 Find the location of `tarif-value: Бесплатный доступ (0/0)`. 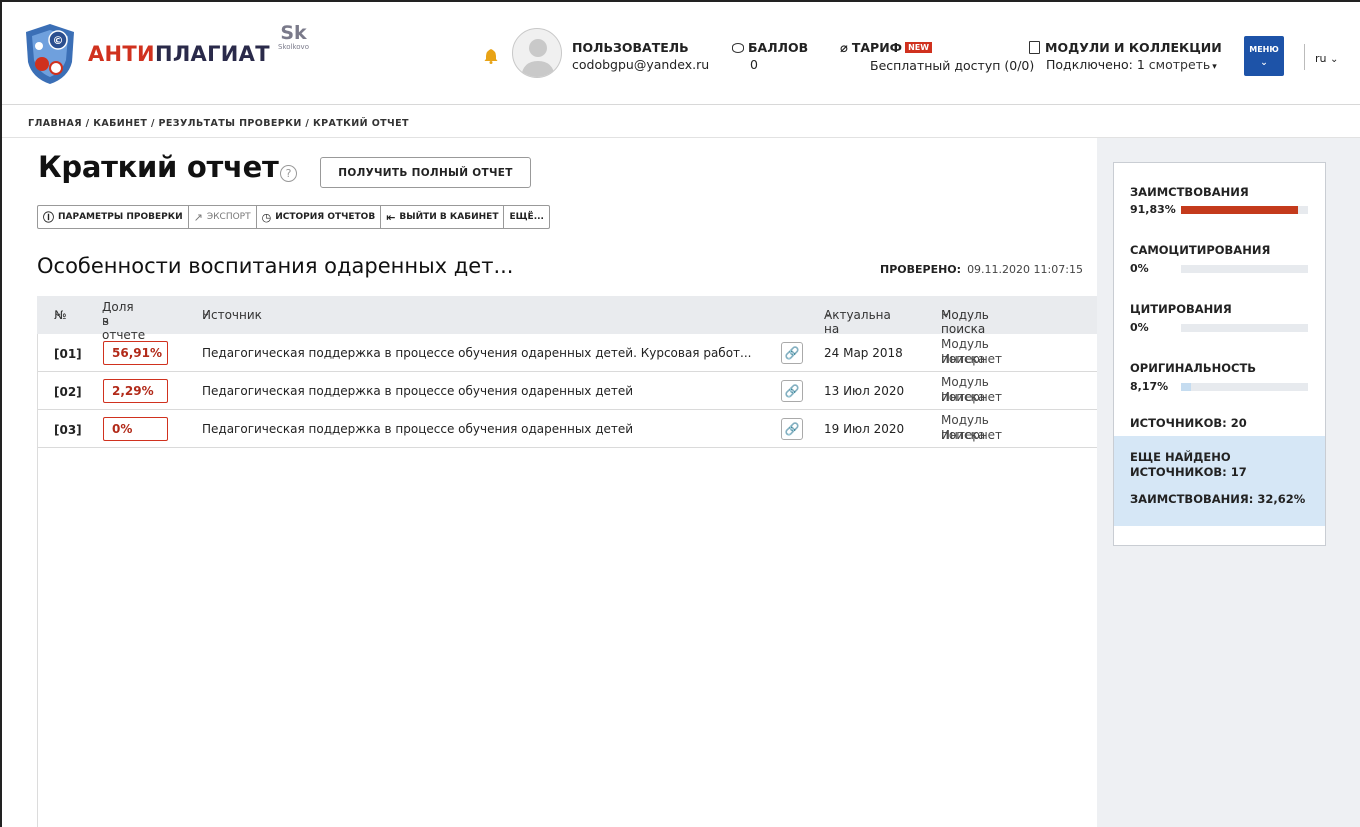

tarif-value: Бесплатный доступ (0/0) is located at coordinates (952, 65).